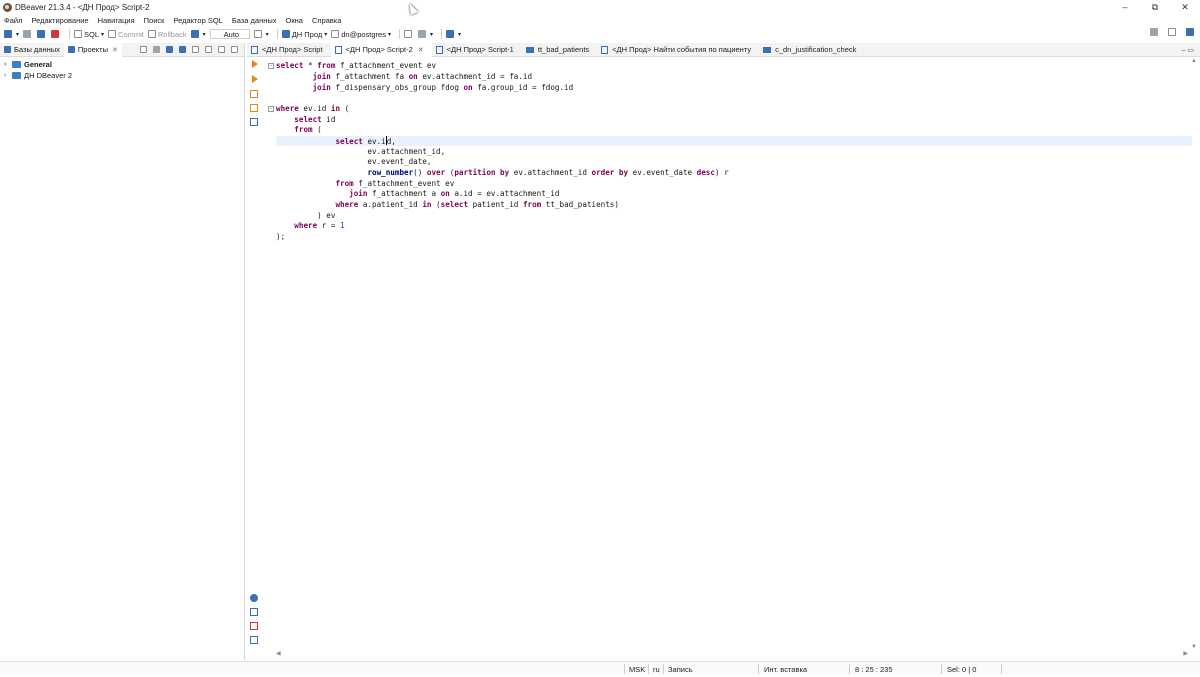 The width and height of the screenshot is (1200, 677). I want to click on transaction-mode-field: Auto, so click(229, 34).